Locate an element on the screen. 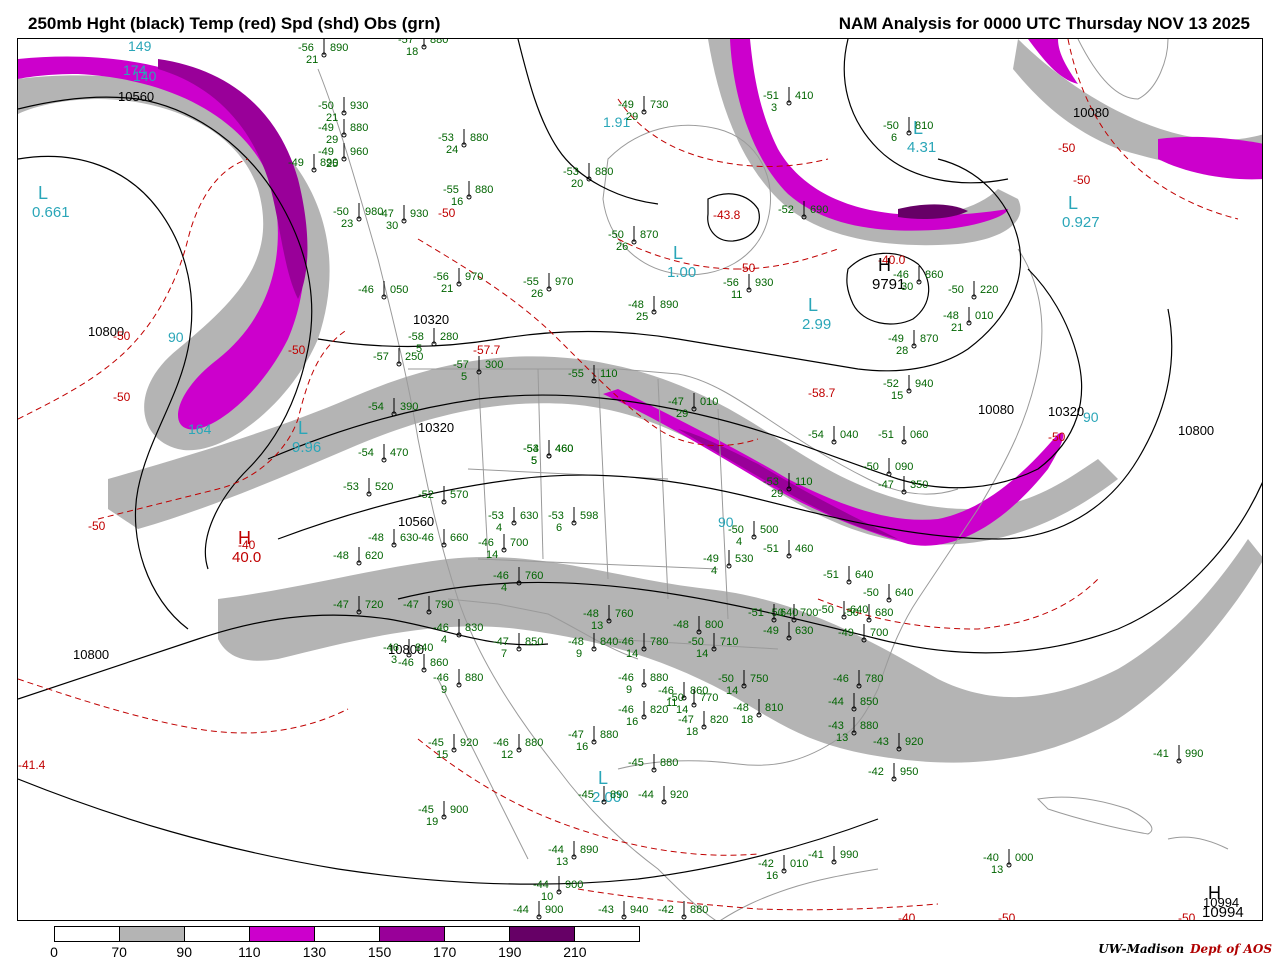 The height and width of the screenshot is (960, 1280). obs-height: 460 is located at coordinates (804, 549).